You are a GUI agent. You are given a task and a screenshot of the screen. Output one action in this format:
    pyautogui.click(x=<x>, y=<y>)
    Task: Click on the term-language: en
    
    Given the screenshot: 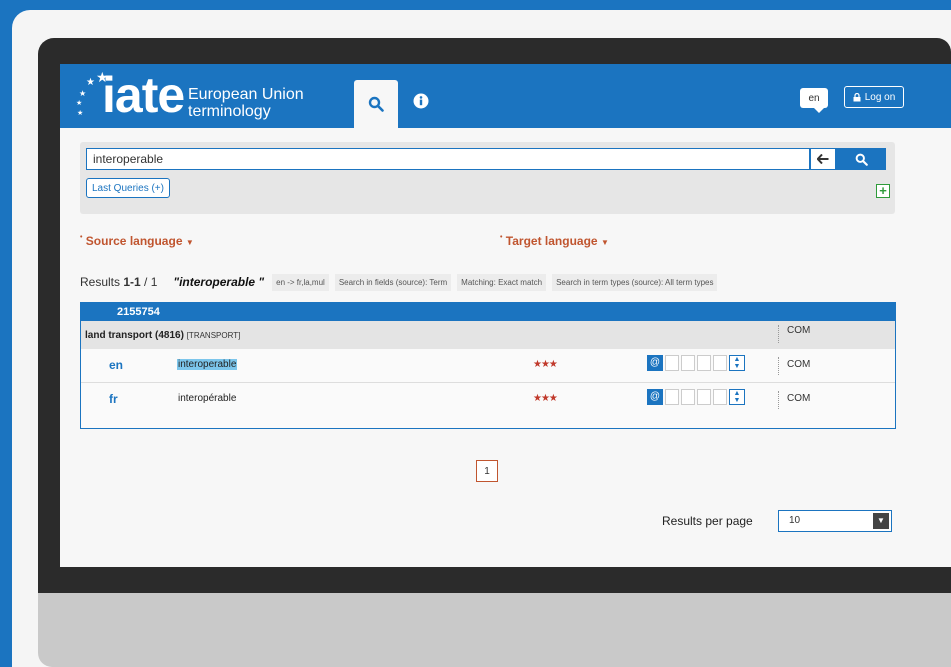 What is the action you would take?
    pyautogui.click(x=116, y=365)
    